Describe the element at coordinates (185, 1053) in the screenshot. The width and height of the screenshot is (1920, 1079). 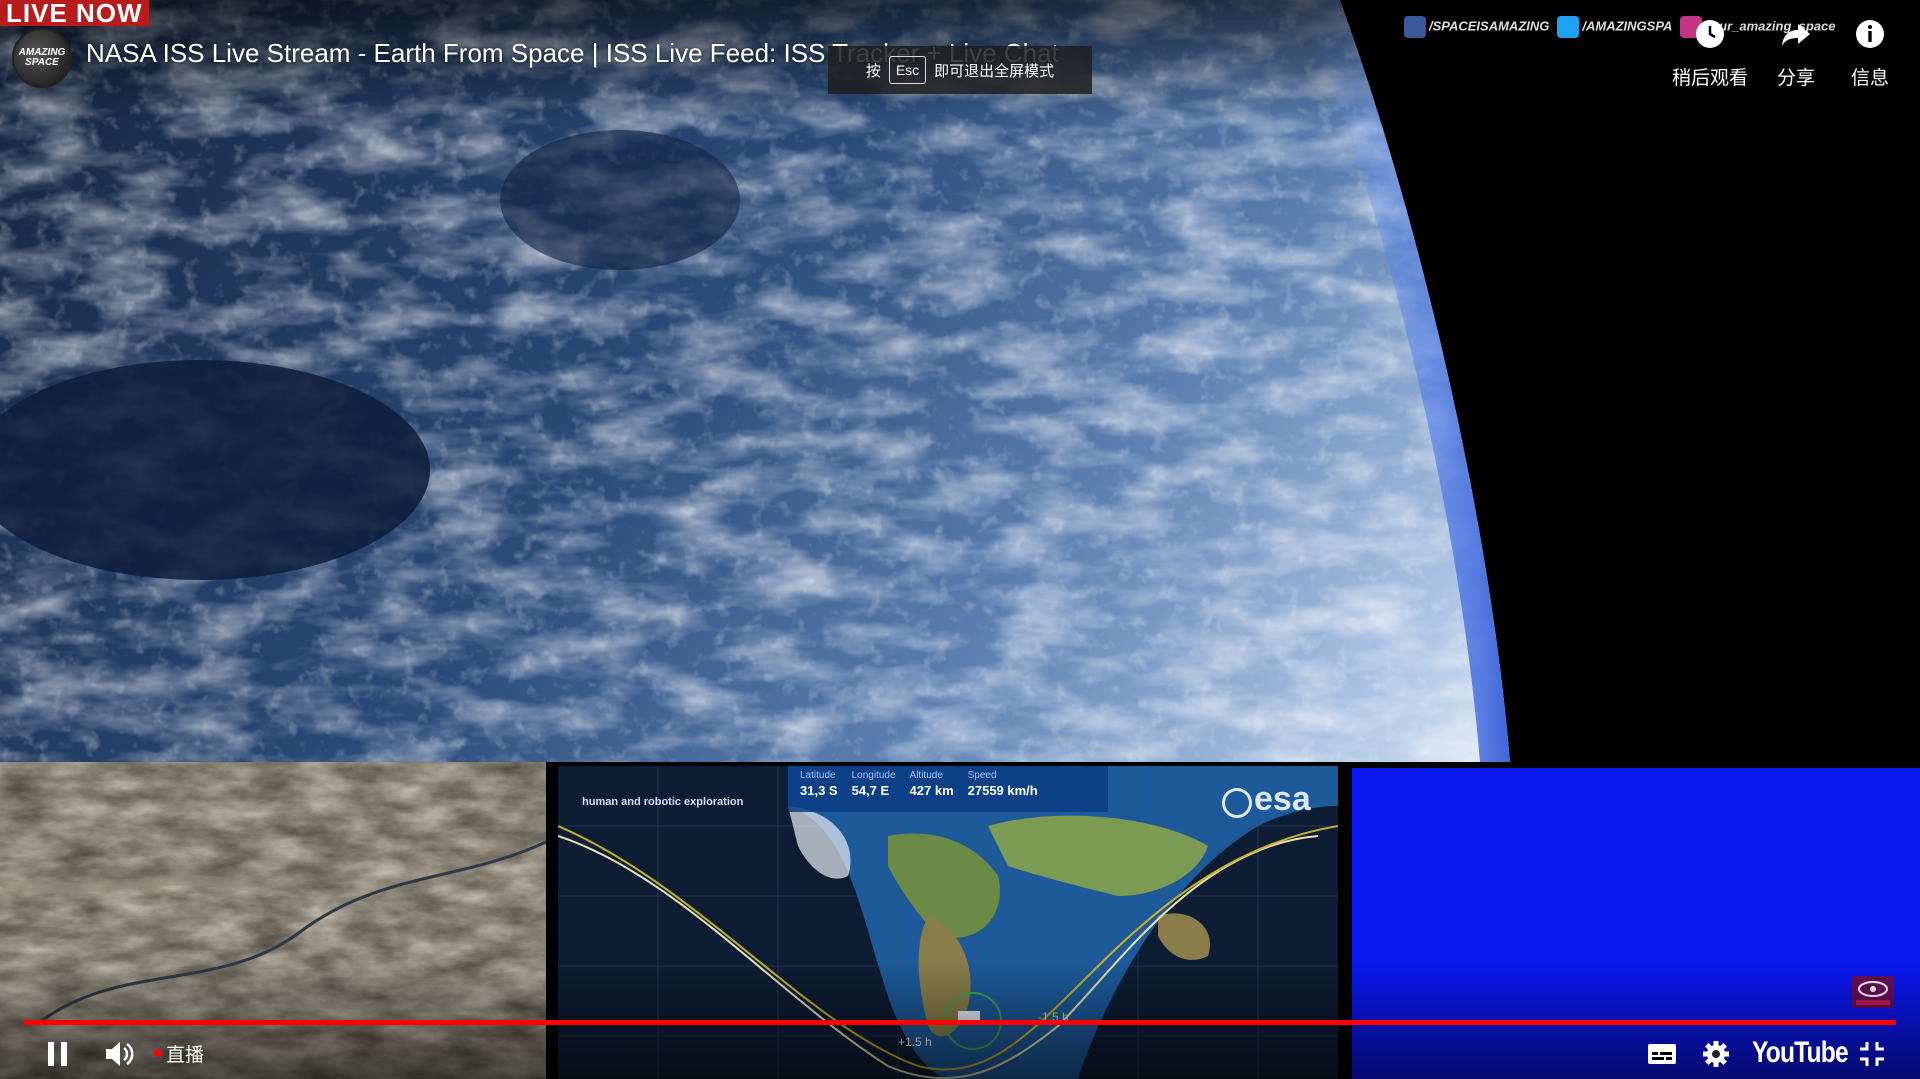
I see `live-label: 直播` at that location.